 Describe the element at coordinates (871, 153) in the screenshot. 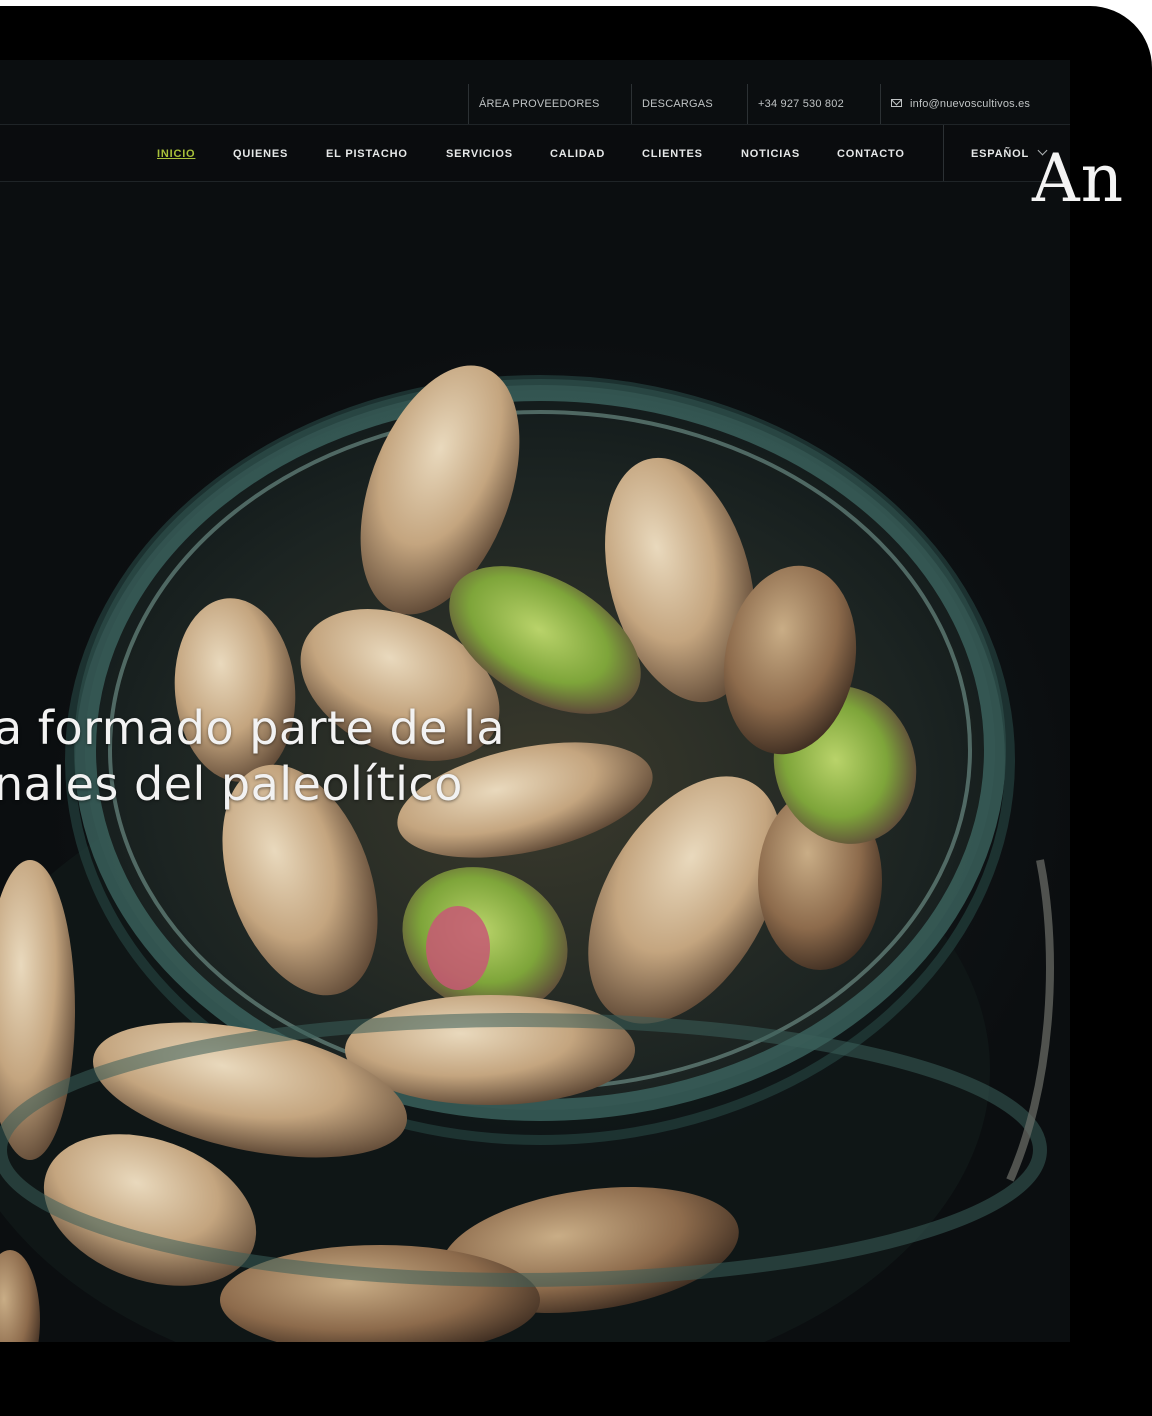

I see `nav-contacto: CONTACTO` at that location.